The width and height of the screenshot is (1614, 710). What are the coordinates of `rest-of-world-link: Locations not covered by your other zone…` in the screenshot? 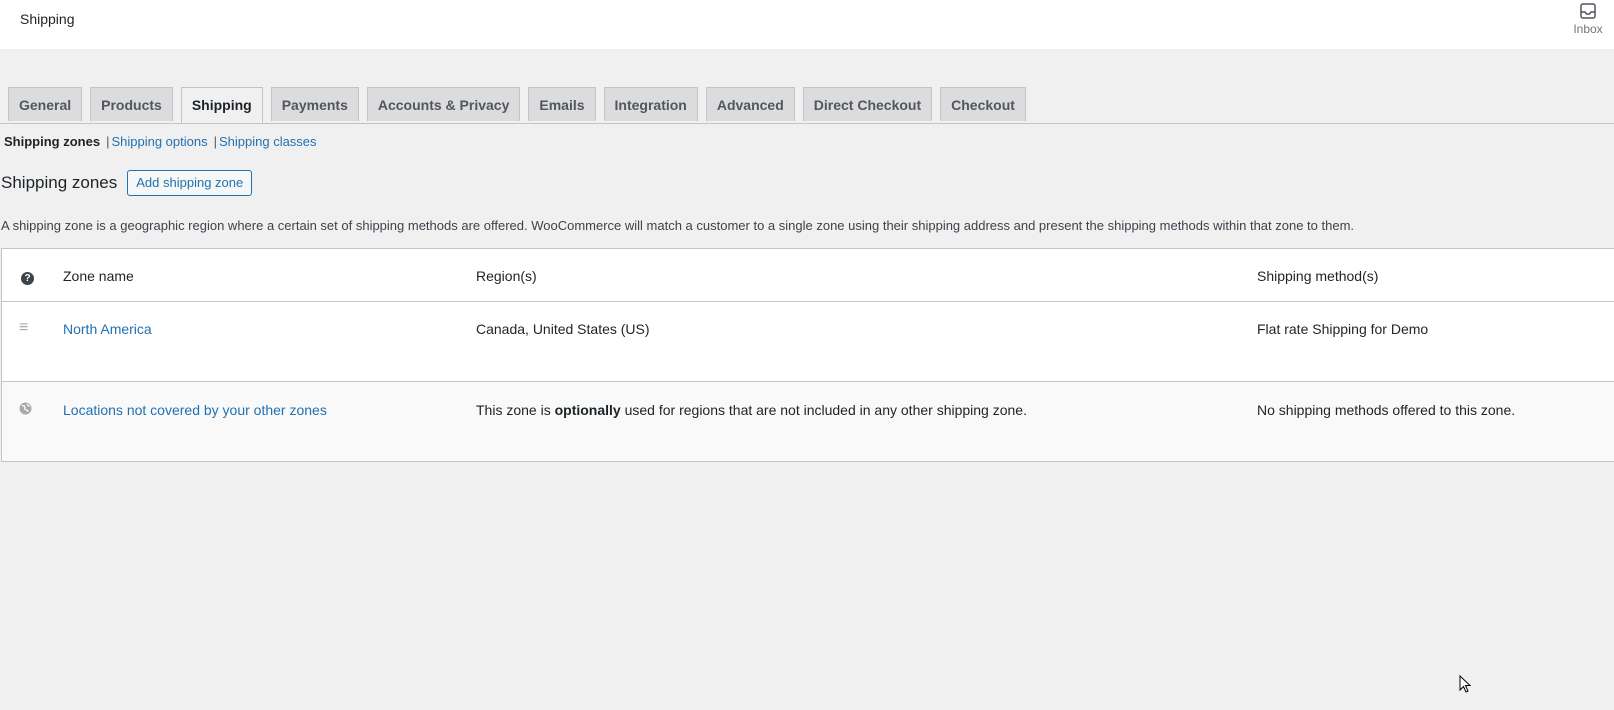 It's located at (195, 410).